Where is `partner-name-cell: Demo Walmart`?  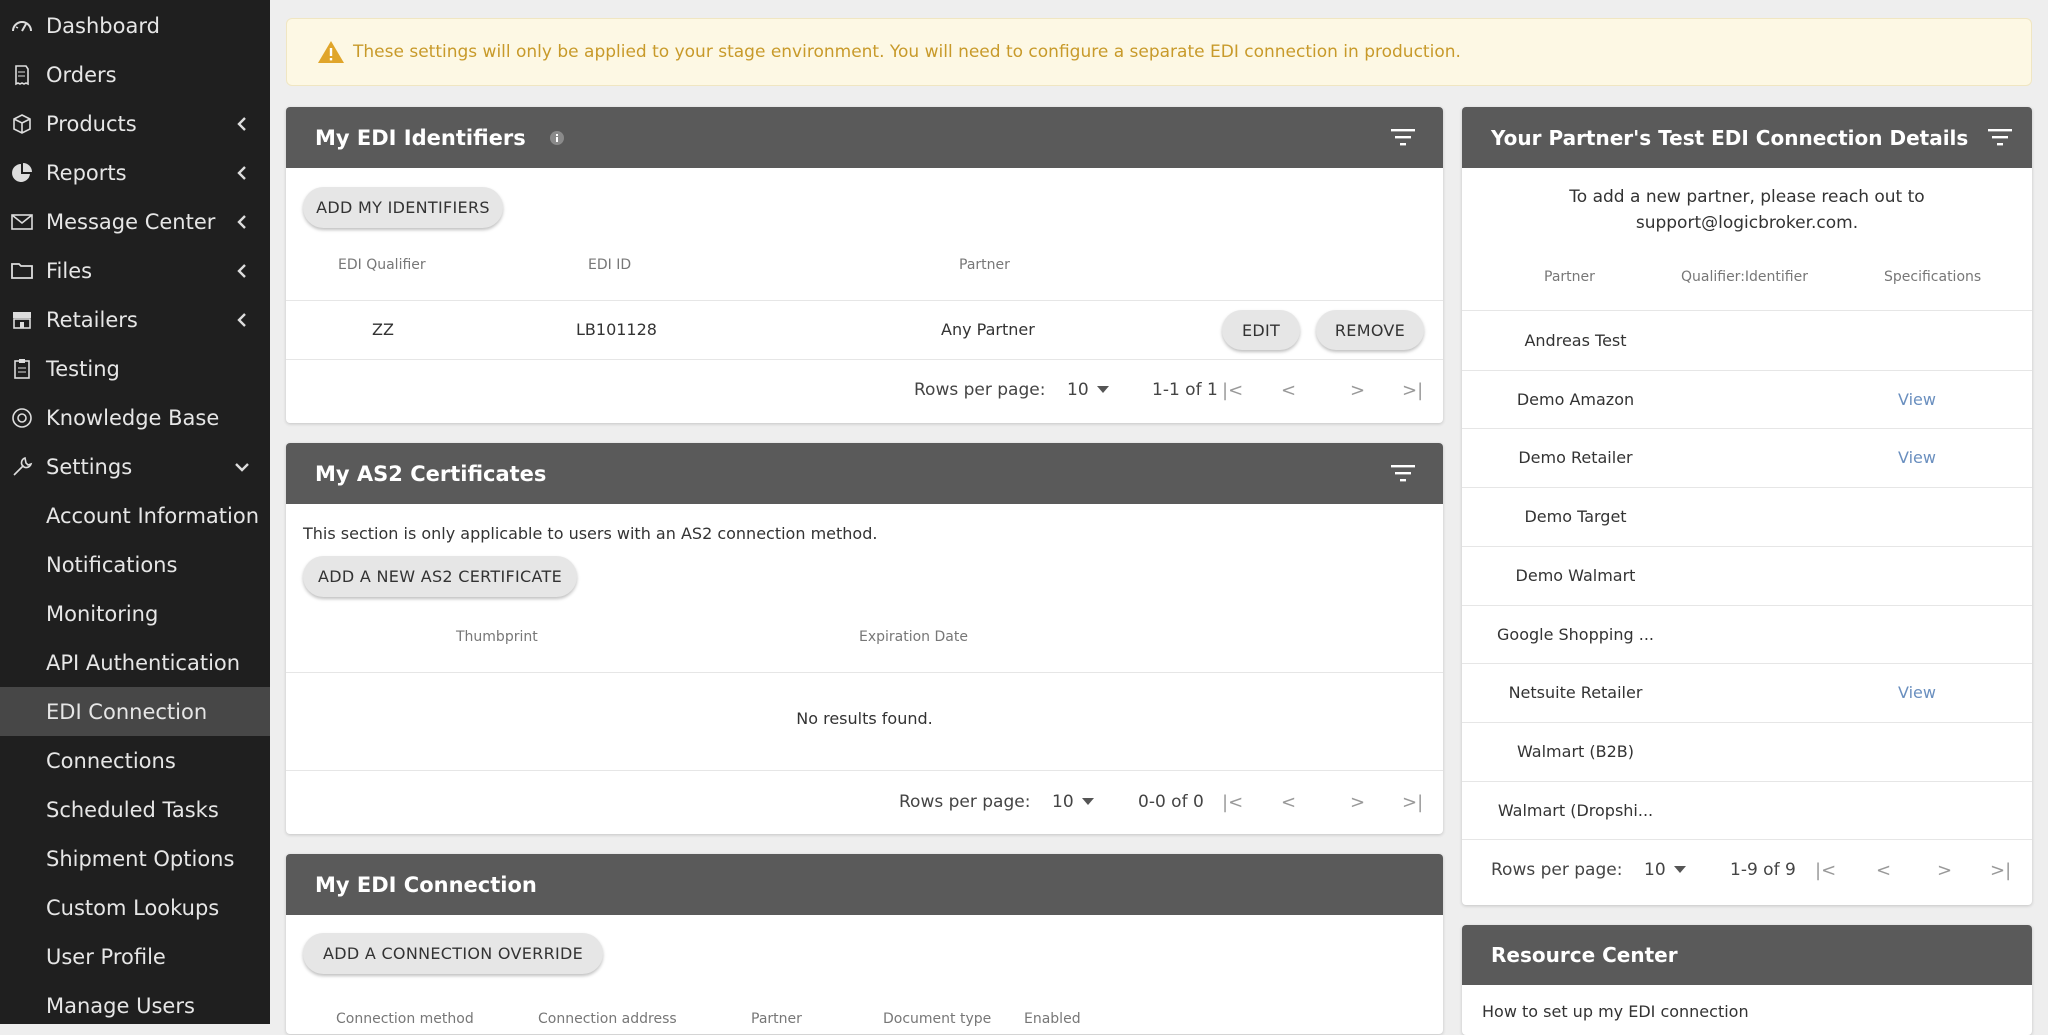 partner-name-cell: Demo Walmart is located at coordinates (1575, 575).